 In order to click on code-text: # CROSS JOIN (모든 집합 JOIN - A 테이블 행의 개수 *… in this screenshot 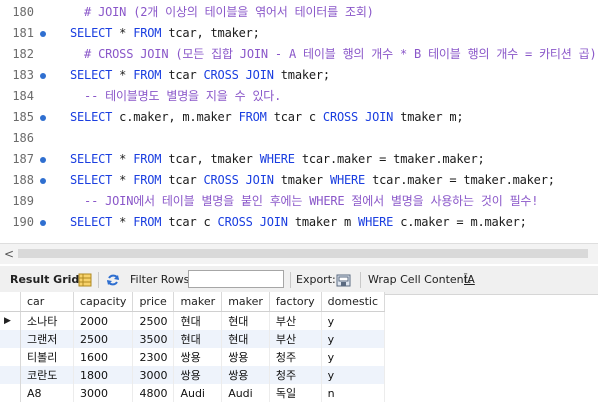, I will do `click(333, 54)`.